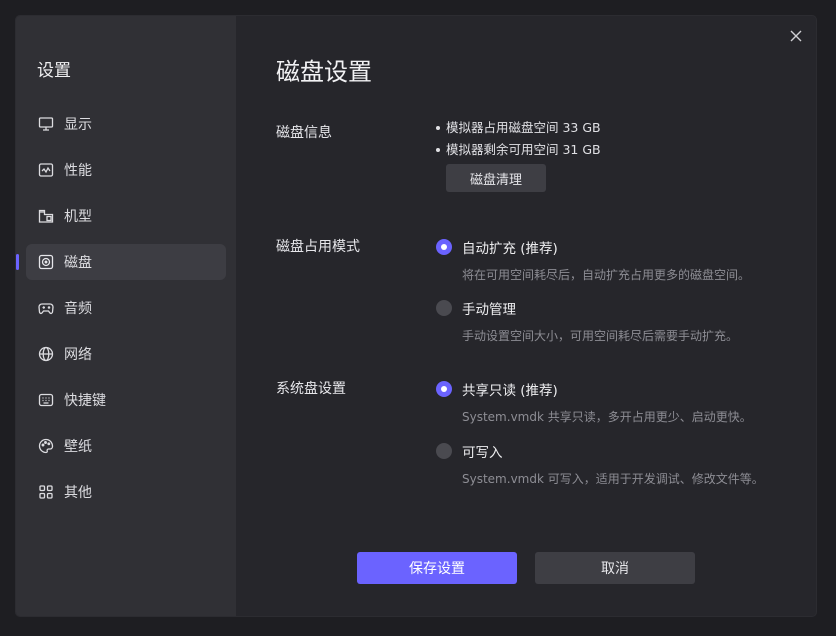  I want to click on radio-description: 手动设置空间大小，可用空间耗尽后需要手动扩充。, so click(600, 336).